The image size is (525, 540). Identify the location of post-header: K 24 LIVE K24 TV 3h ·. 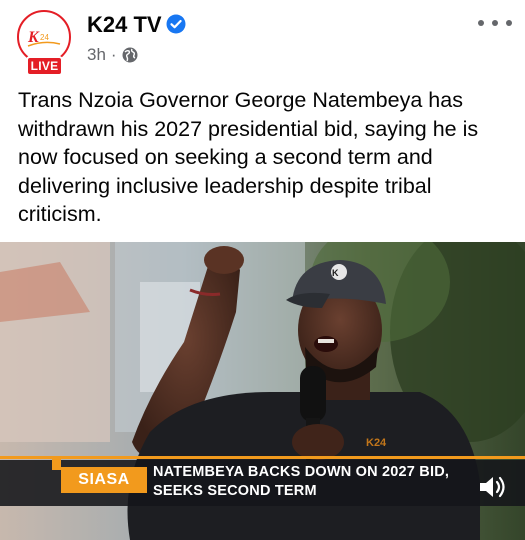
(262, 40).